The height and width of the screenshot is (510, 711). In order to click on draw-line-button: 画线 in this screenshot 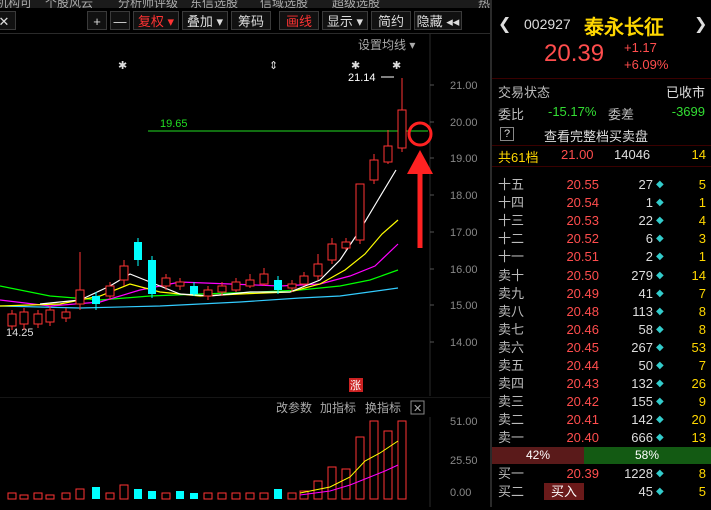, I will do `click(299, 20)`.